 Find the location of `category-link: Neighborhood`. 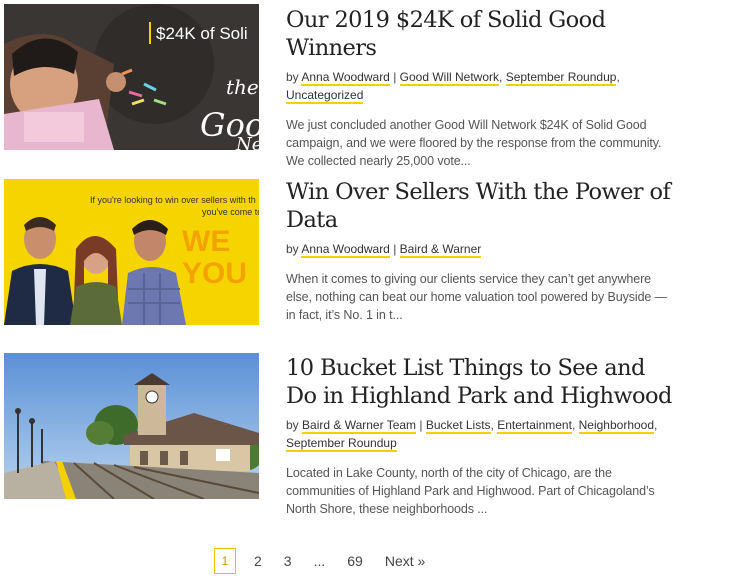

category-link: Neighborhood is located at coordinates (616, 426).